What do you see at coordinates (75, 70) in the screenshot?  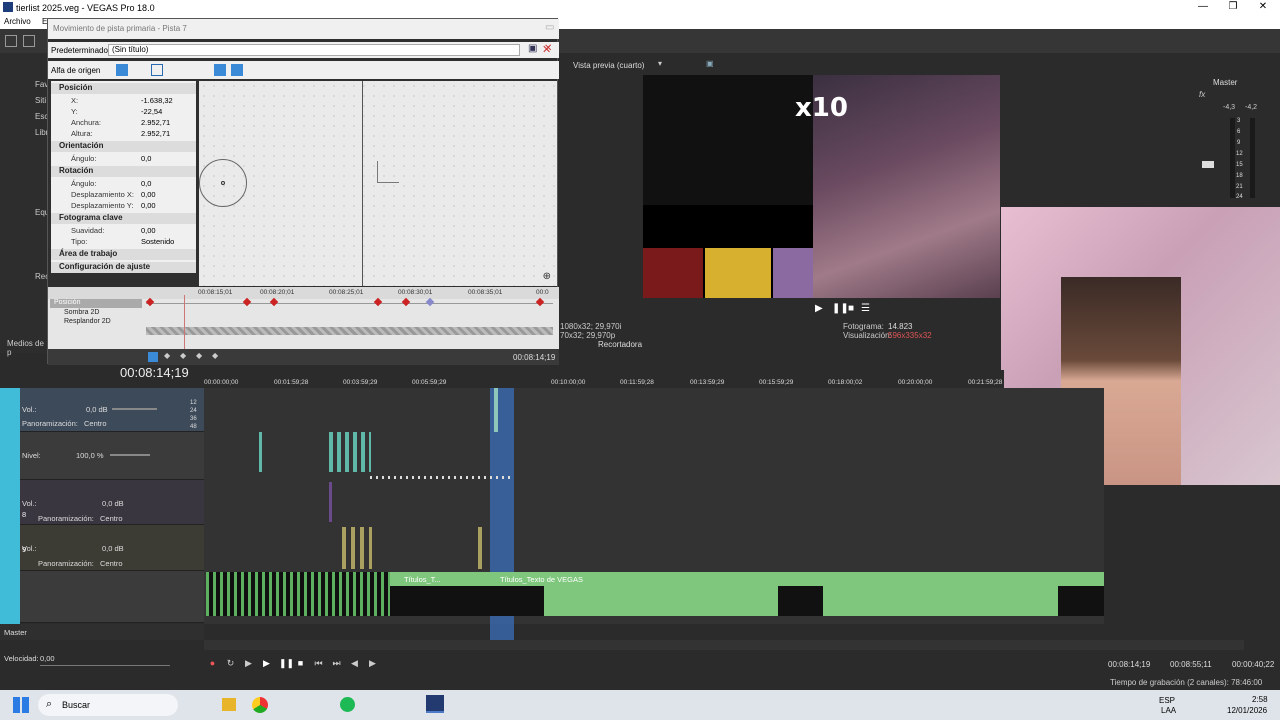 I see `source-alpha-dropdown: Alfa de origen` at bounding box center [75, 70].